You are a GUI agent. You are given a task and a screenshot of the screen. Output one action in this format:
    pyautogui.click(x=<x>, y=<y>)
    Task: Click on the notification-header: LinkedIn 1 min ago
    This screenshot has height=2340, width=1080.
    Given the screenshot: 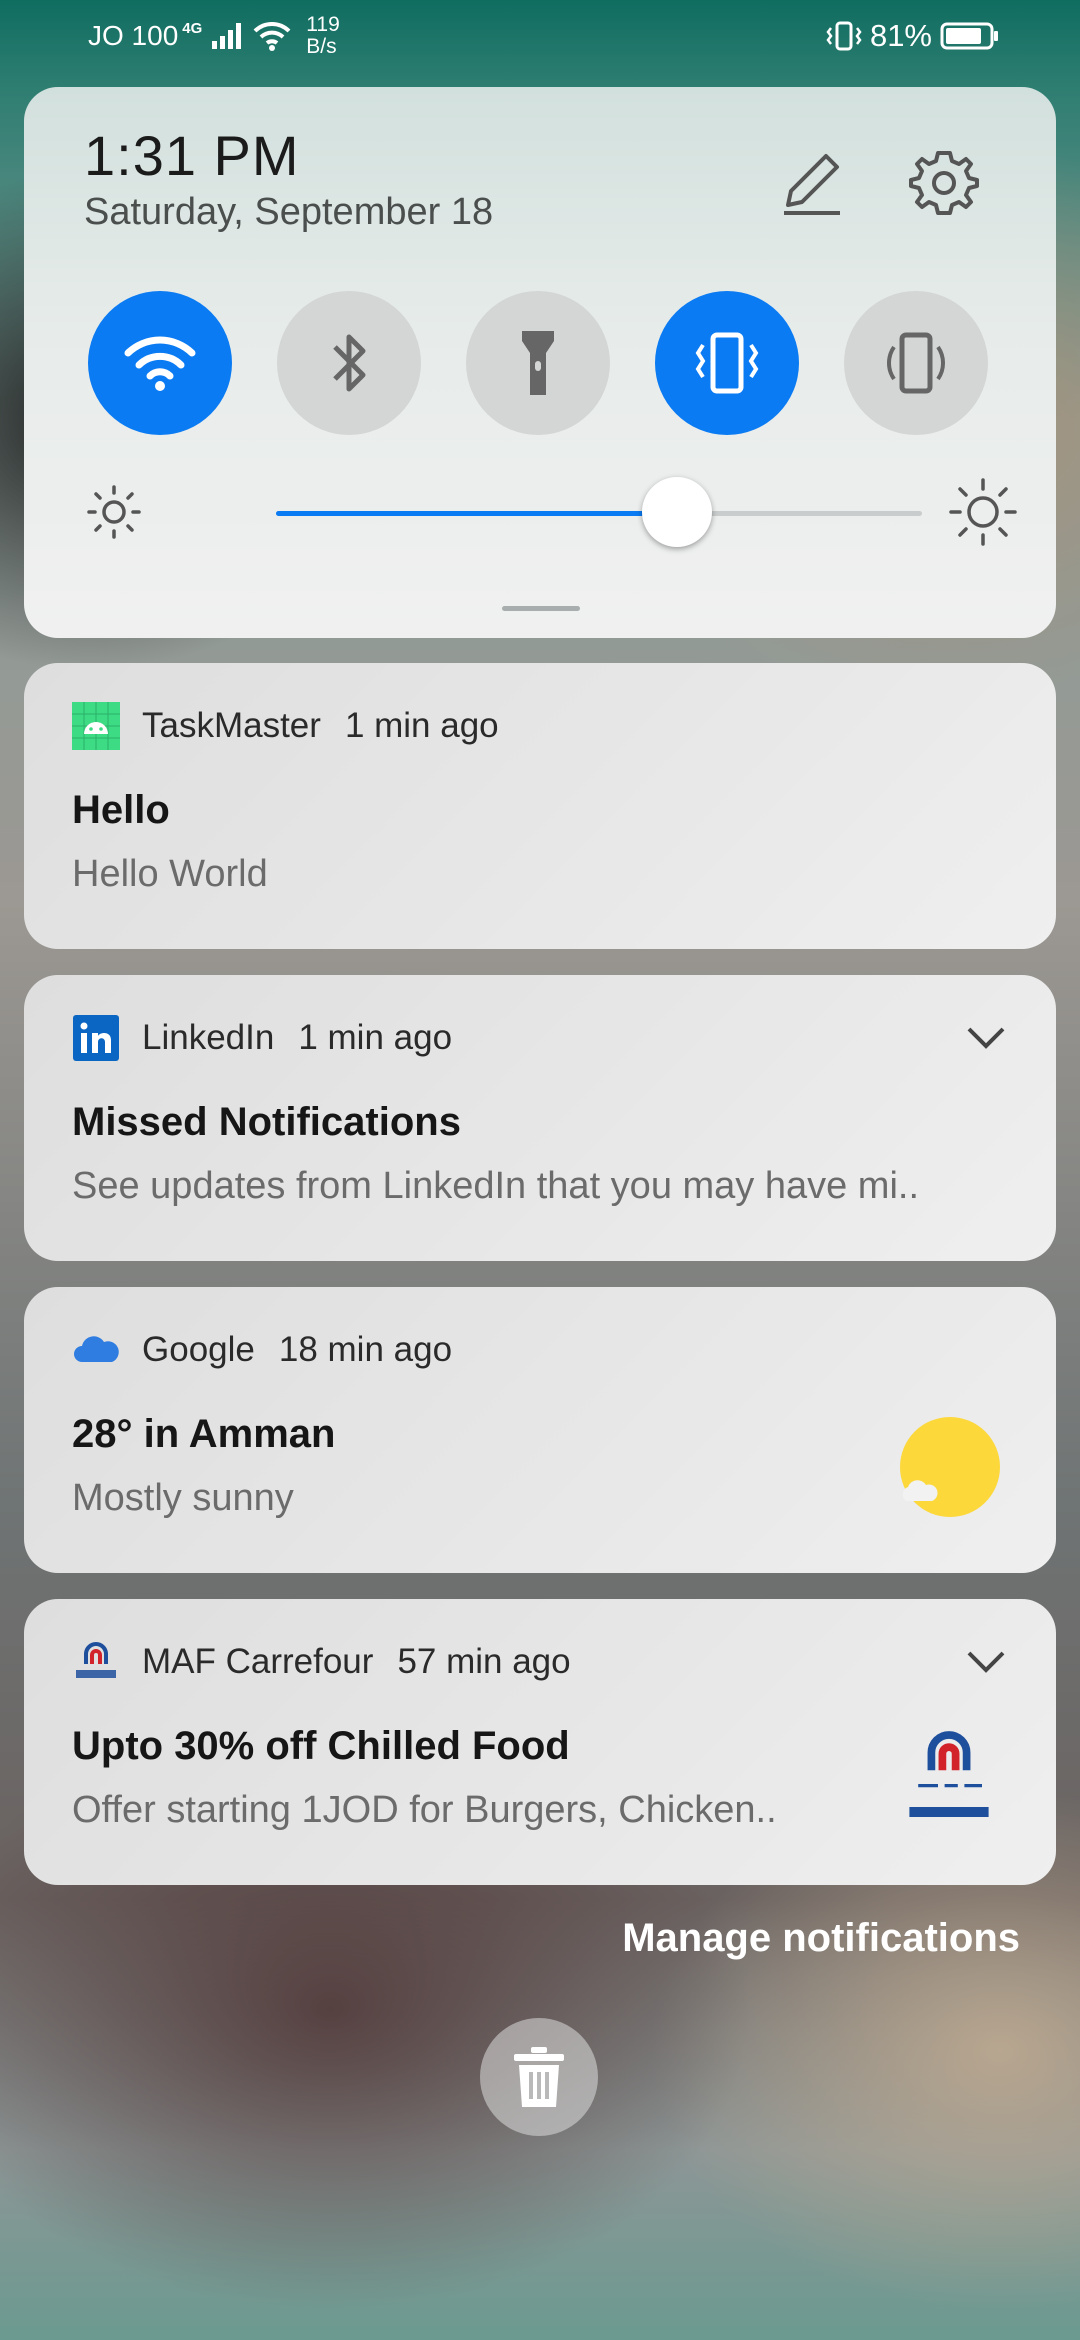 What is the action you would take?
    pyautogui.click(x=262, y=1038)
    